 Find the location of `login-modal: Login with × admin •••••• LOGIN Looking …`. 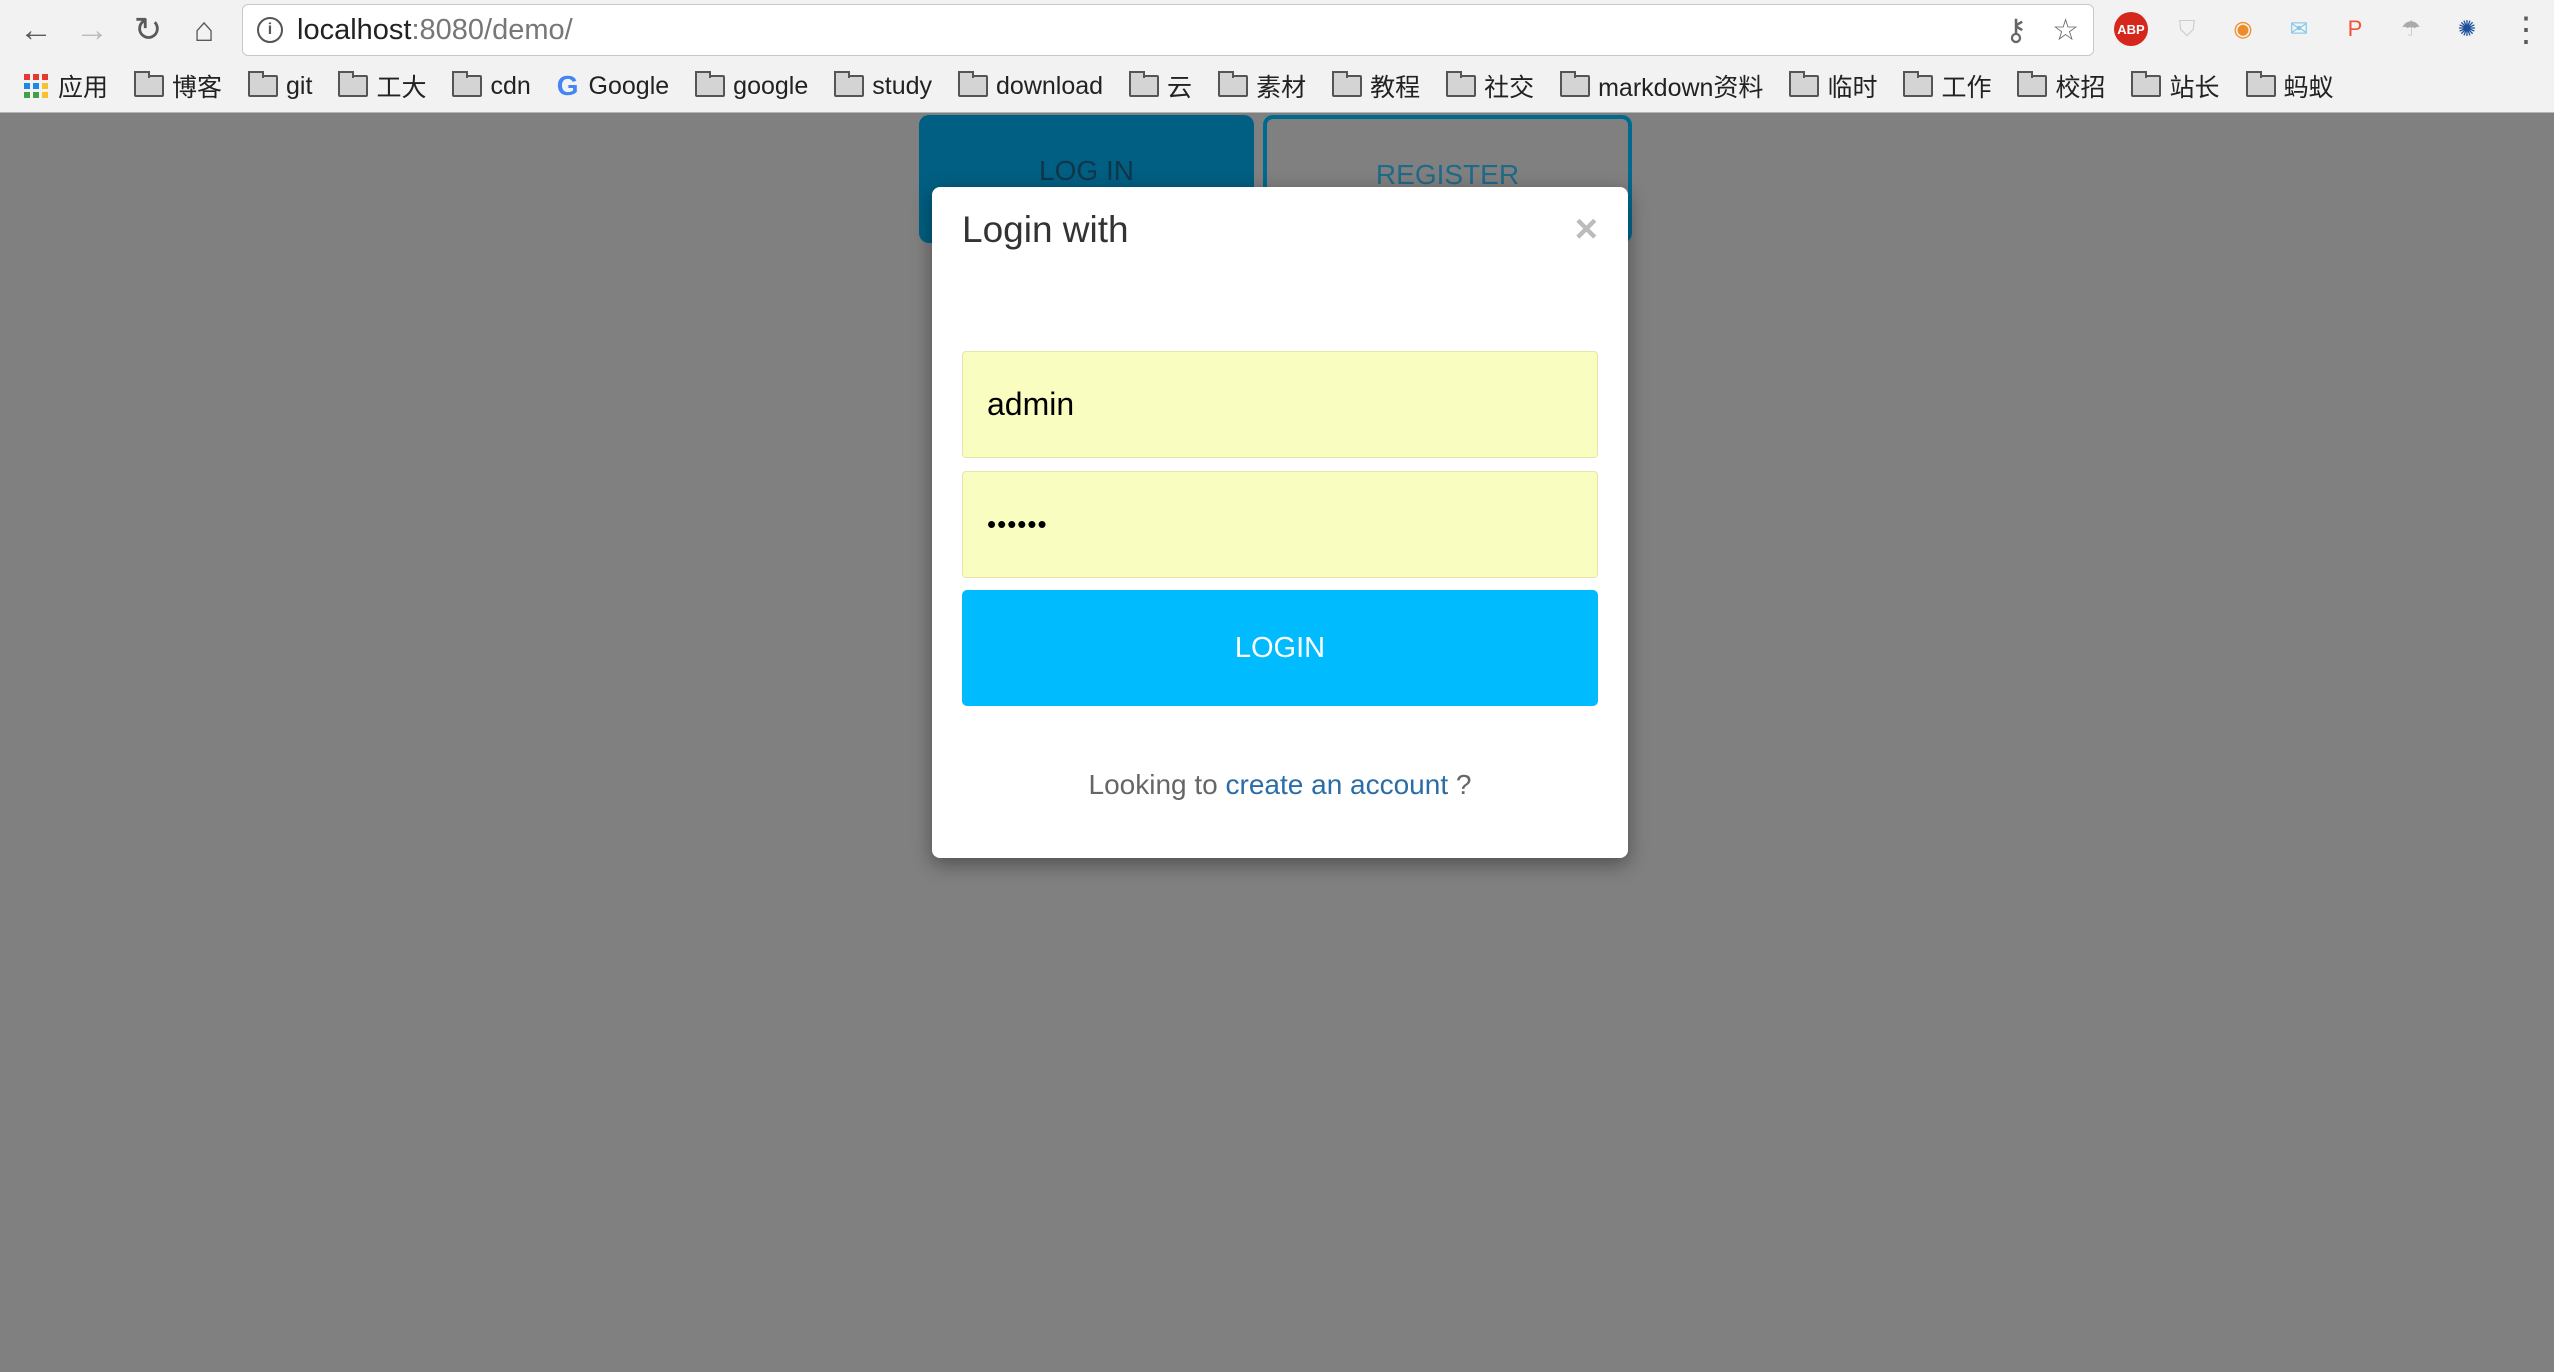

login-modal: Login with × admin •••••• LOGIN Looking … is located at coordinates (1280, 522).